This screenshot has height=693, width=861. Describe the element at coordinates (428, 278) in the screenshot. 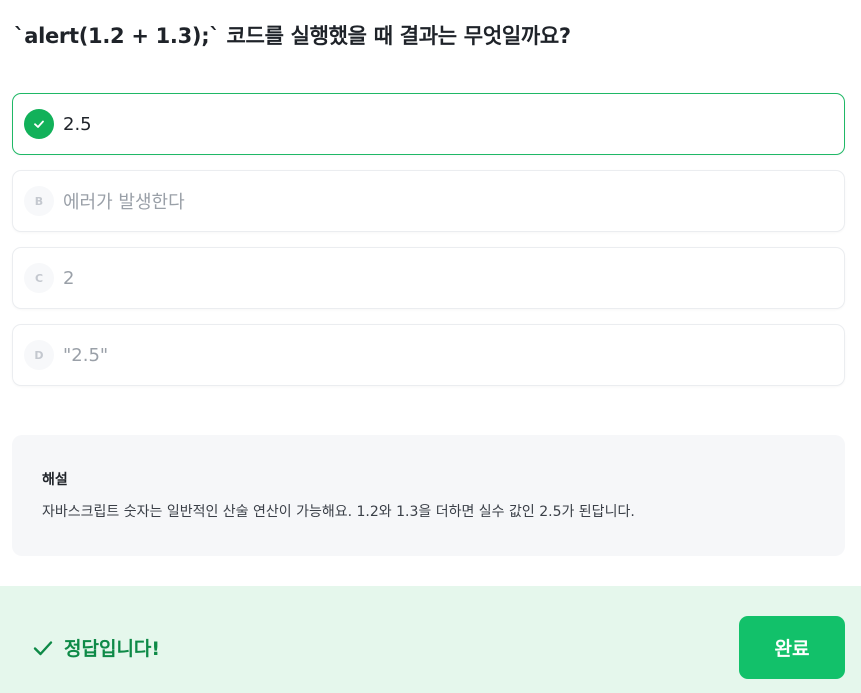

I see `option-c: C 2` at that location.